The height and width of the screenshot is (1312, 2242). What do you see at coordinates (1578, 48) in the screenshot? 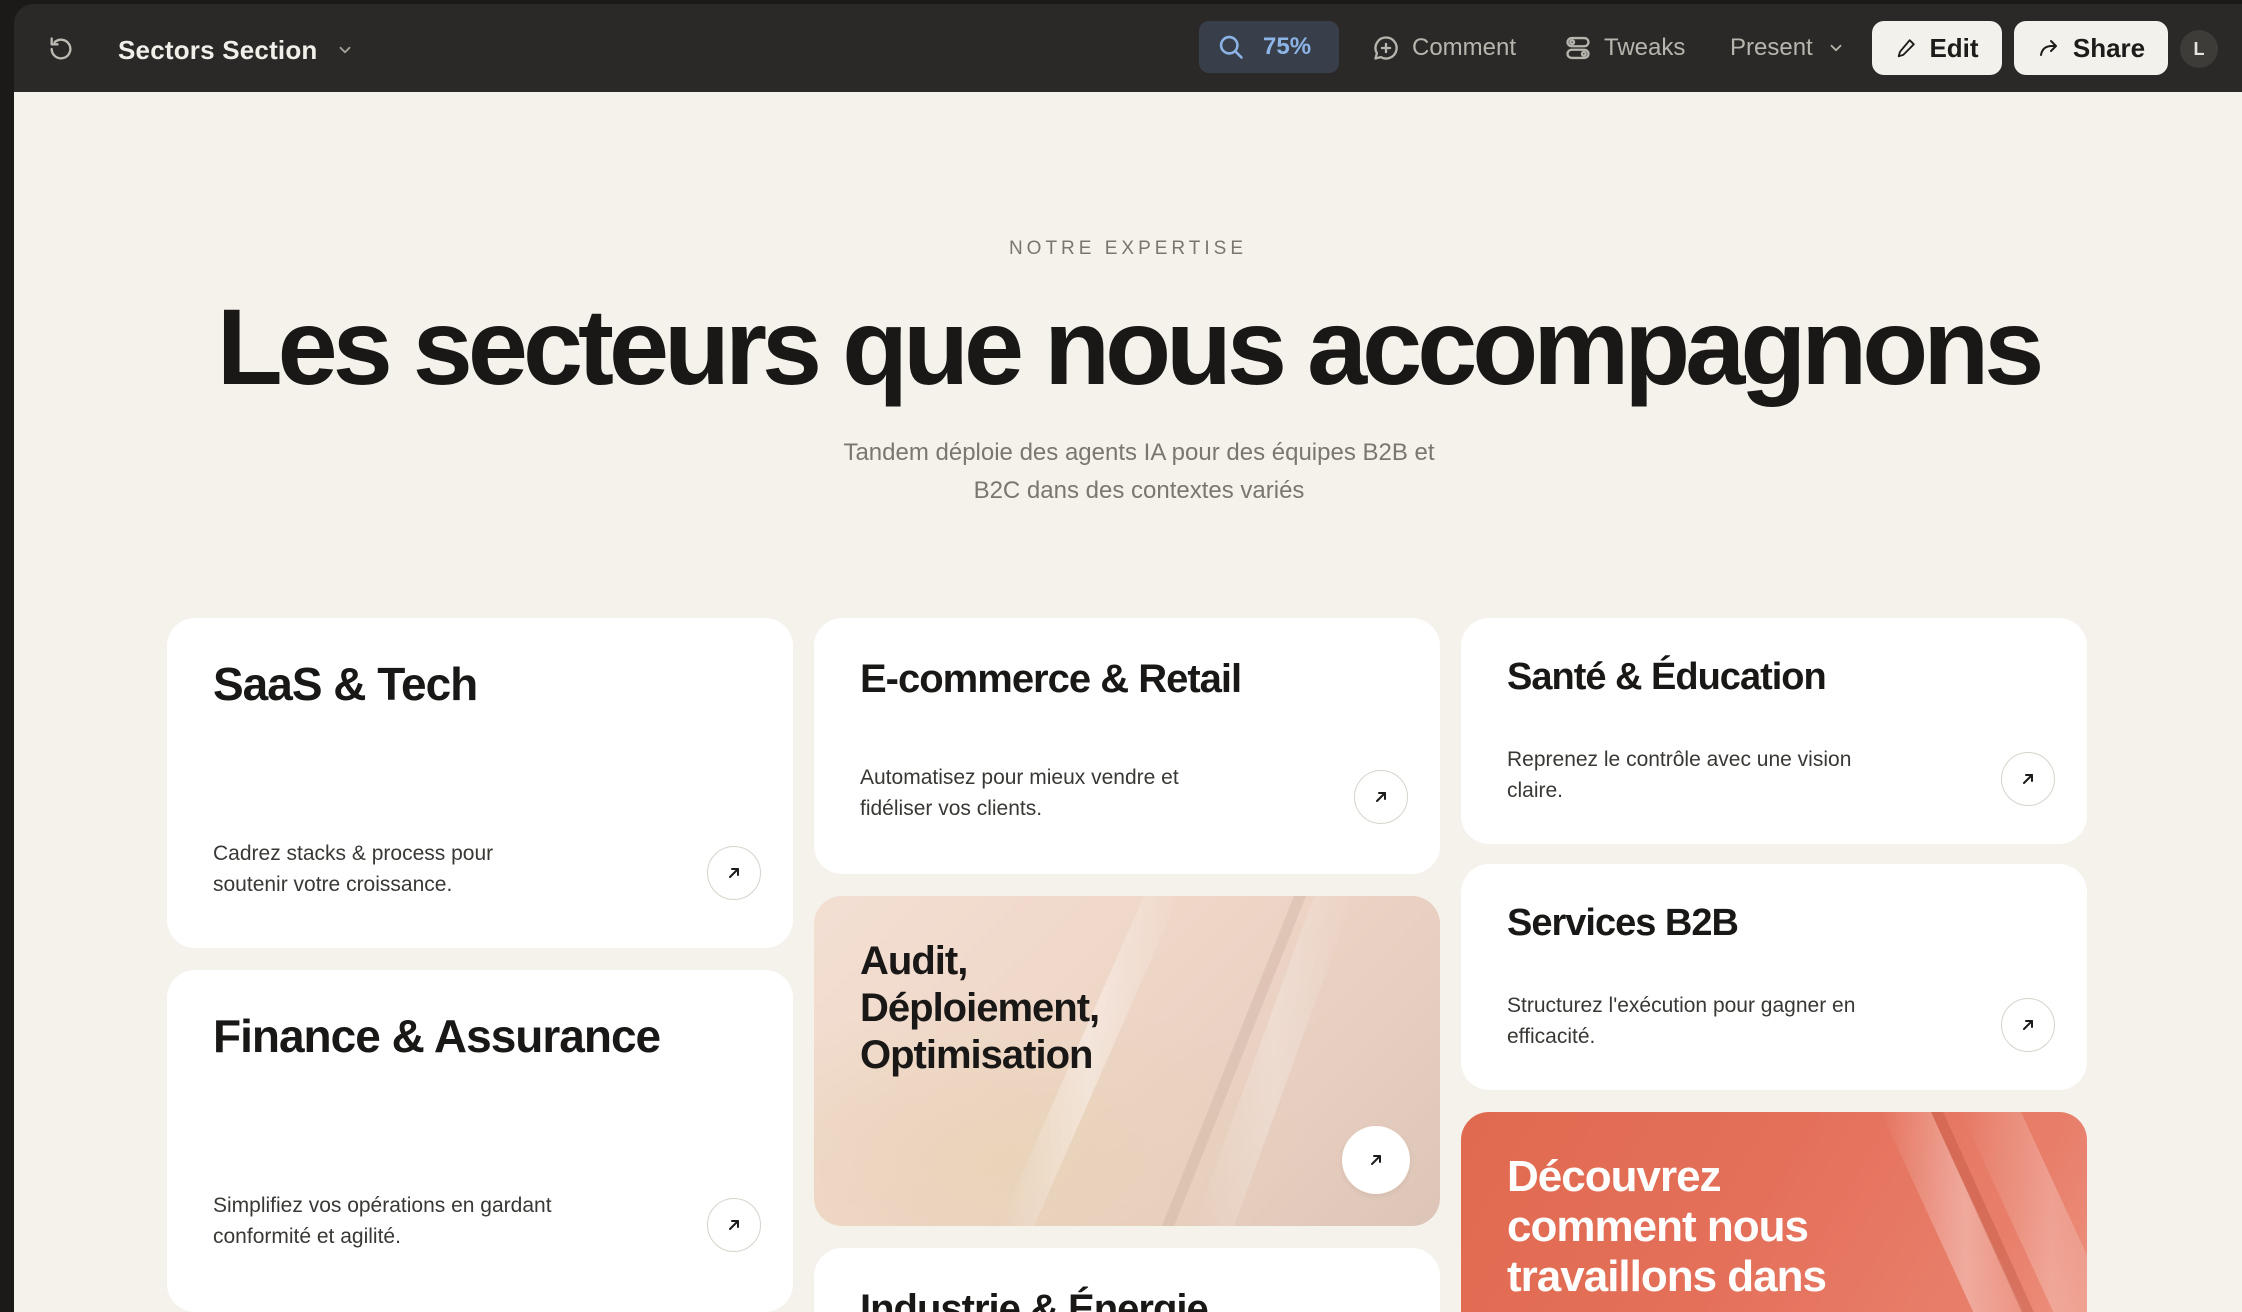
I see `tweaks-icon` at bounding box center [1578, 48].